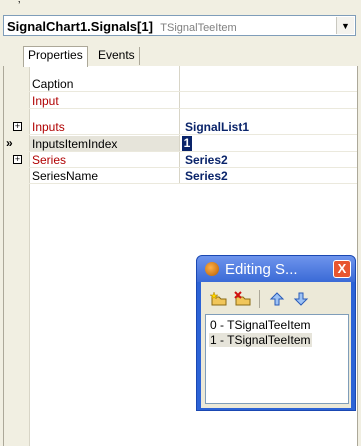 The height and width of the screenshot is (446, 361). I want to click on move-down-icon, so click(301, 299).